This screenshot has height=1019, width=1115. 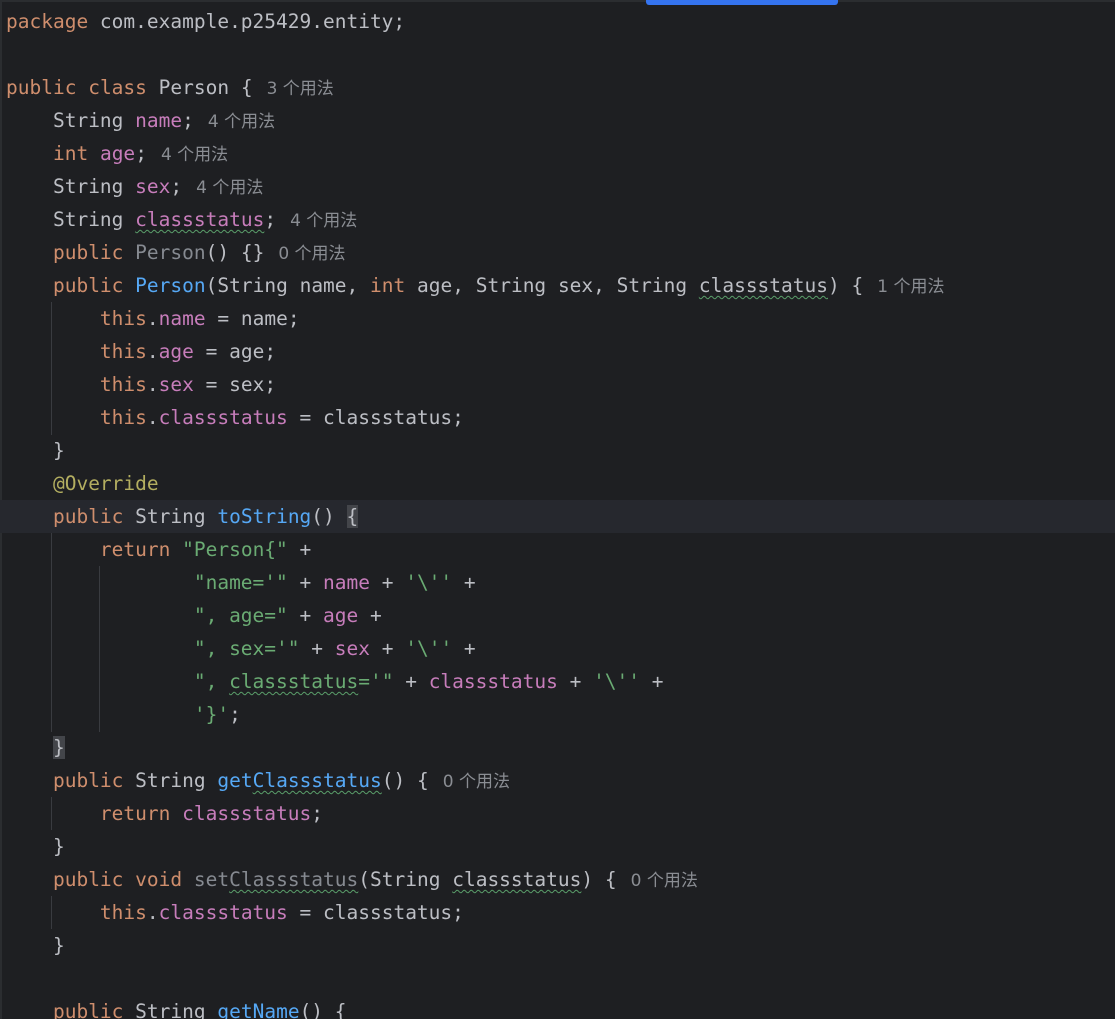 I want to click on keyword-return: return, so click(x=135, y=549).